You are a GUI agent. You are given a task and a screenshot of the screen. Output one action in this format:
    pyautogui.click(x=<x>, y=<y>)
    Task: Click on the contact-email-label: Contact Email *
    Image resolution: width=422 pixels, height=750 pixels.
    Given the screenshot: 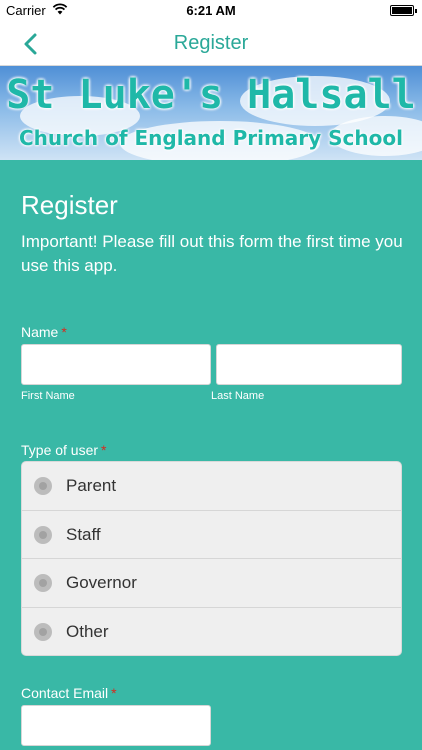 What is the action you would take?
    pyautogui.click(x=69, y=693)
    